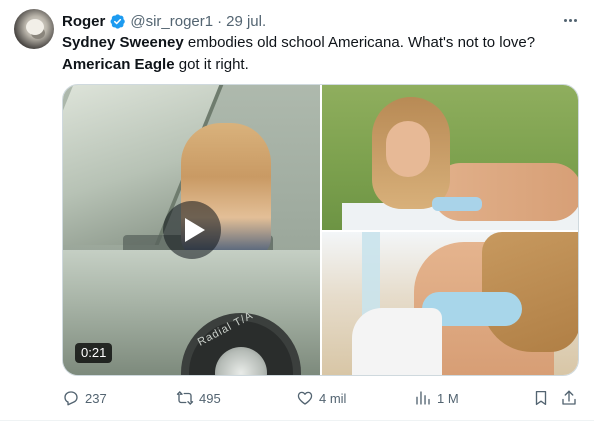 The width and height of the screenshot is (594, 421). What do you see at coordinates (171, 21) in the screenshot?
I see `author-handle: @sir_roger1` at bounding box center [171, 21].